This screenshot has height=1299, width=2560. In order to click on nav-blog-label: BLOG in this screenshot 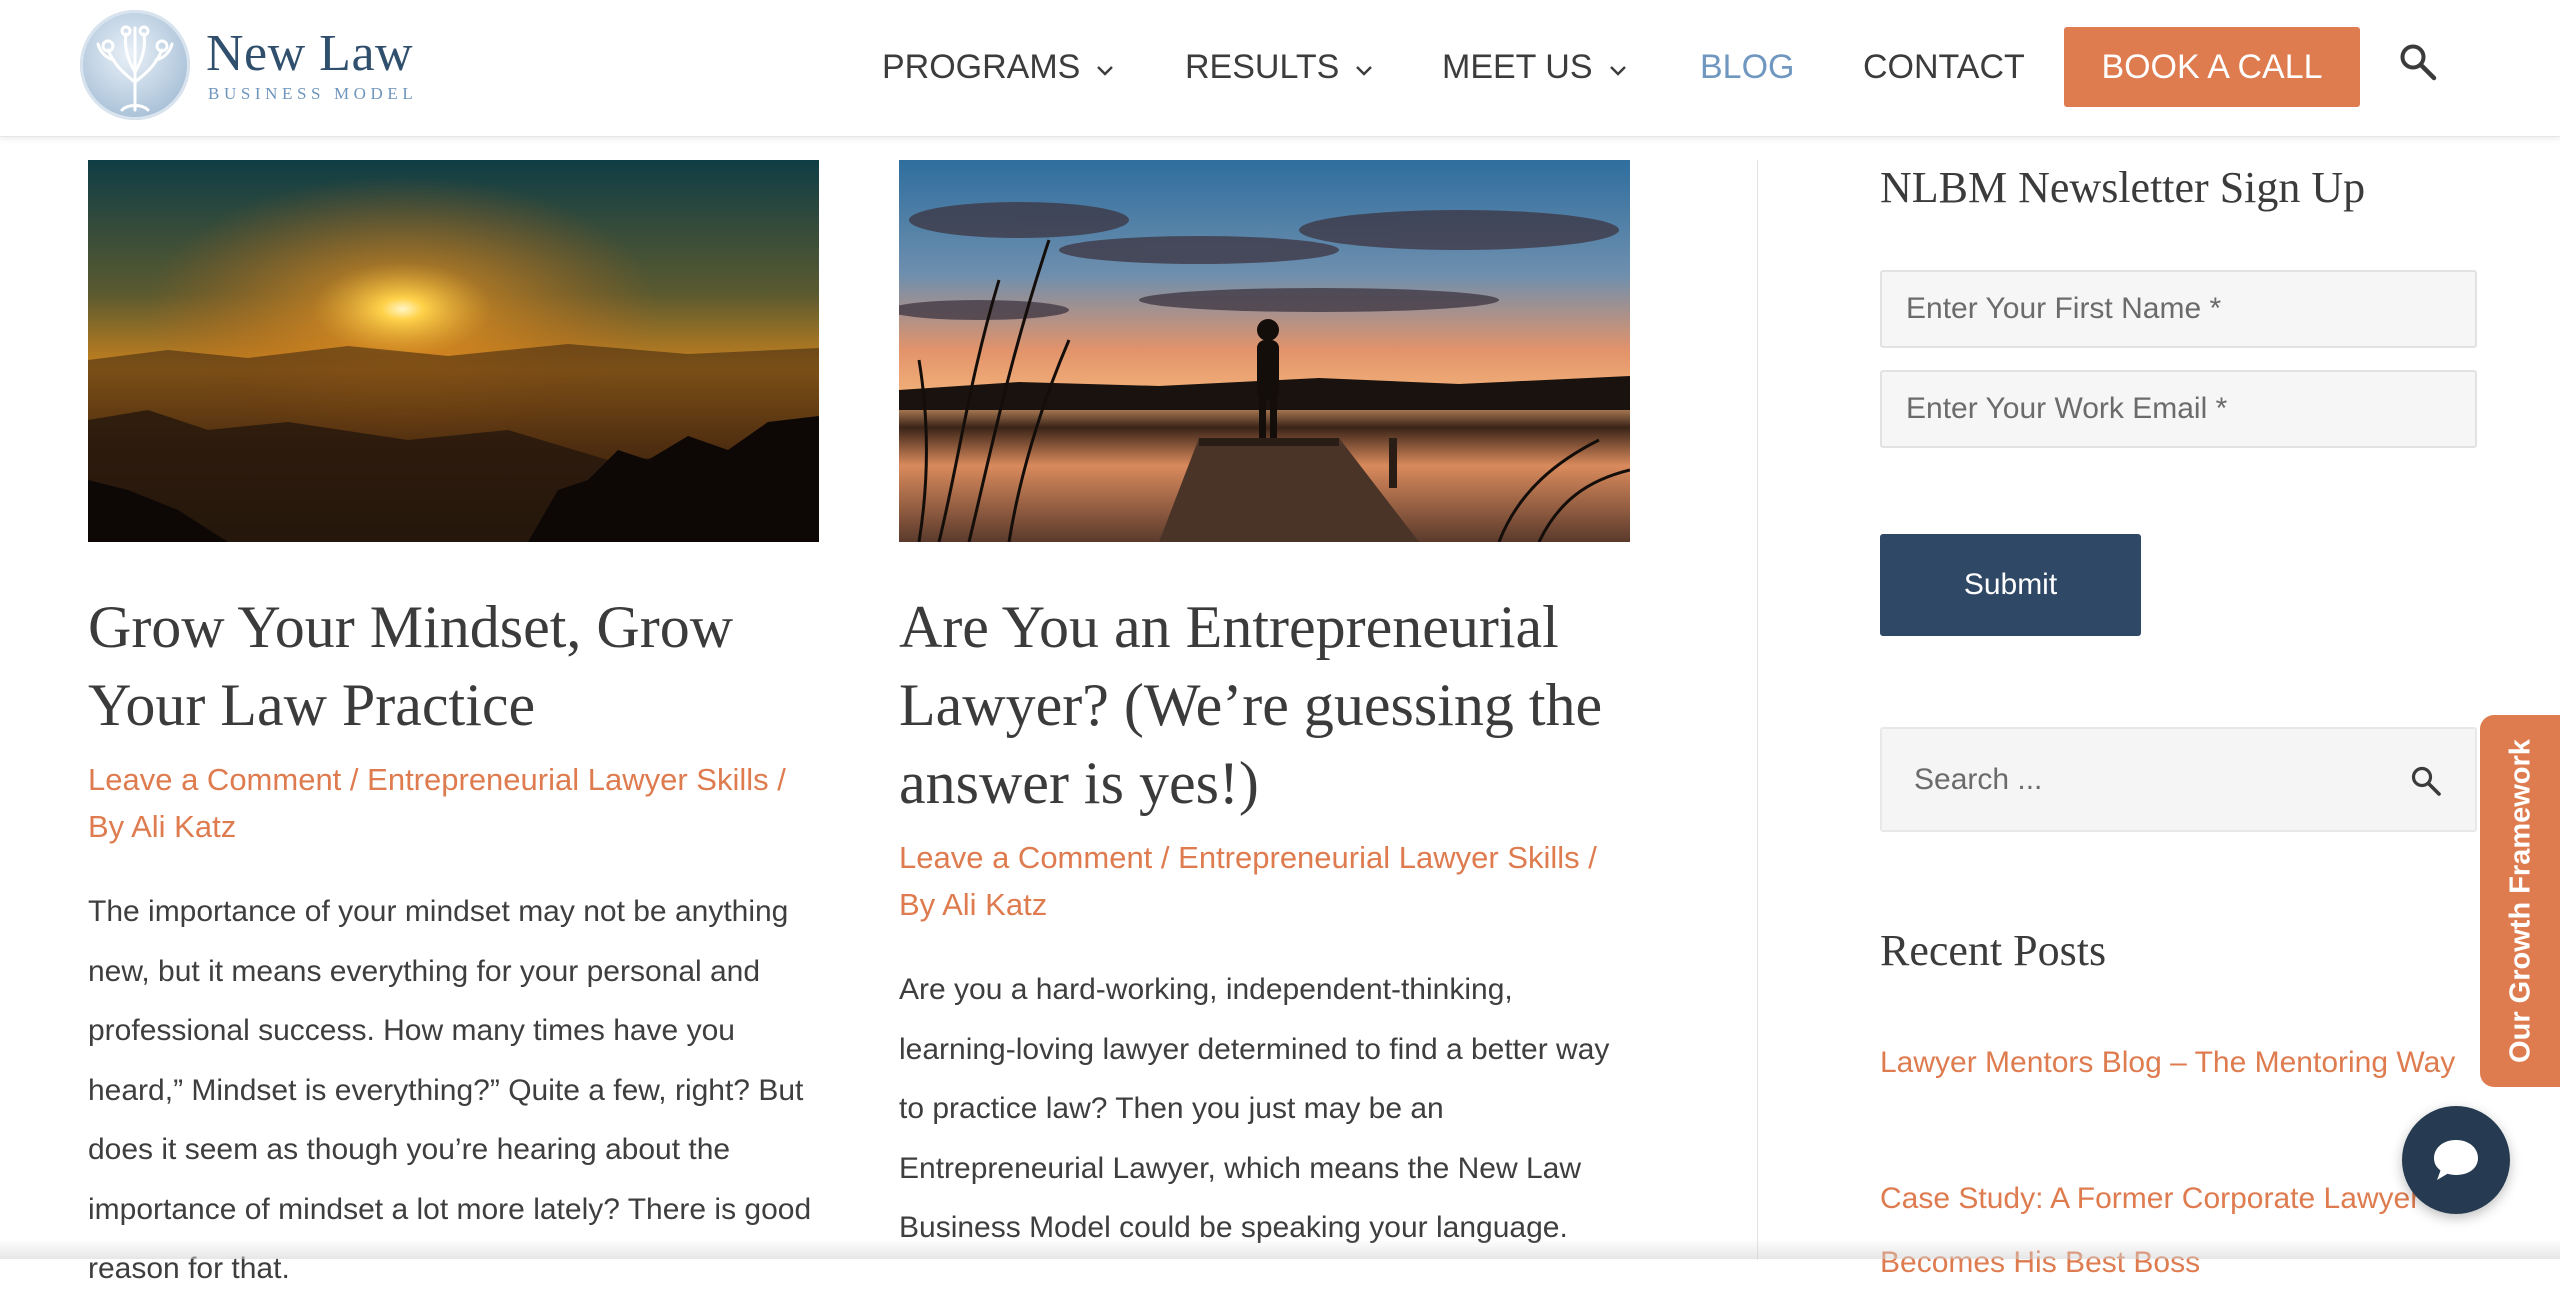, I will do `click(1747, 67)`.